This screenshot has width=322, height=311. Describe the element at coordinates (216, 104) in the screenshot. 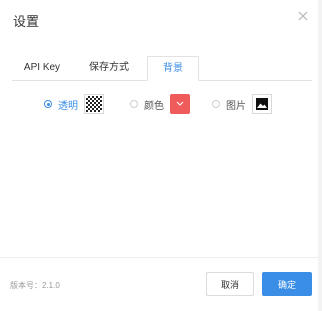

I see `radio-image` at that location.